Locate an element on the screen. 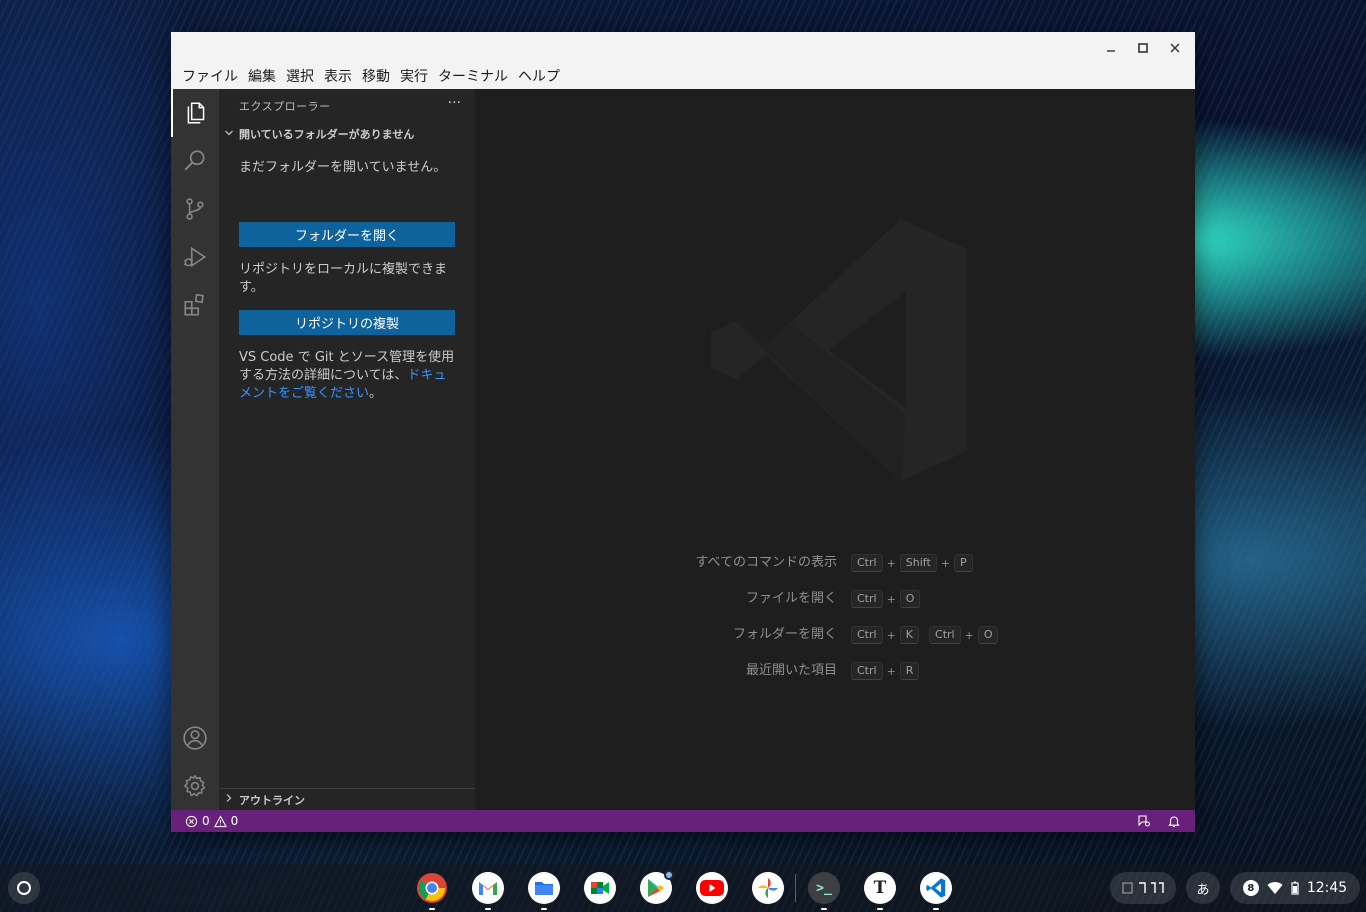 The height and width of the screenshot is (912, 1366). error-count: 0 is located at coordinates (206, 821).